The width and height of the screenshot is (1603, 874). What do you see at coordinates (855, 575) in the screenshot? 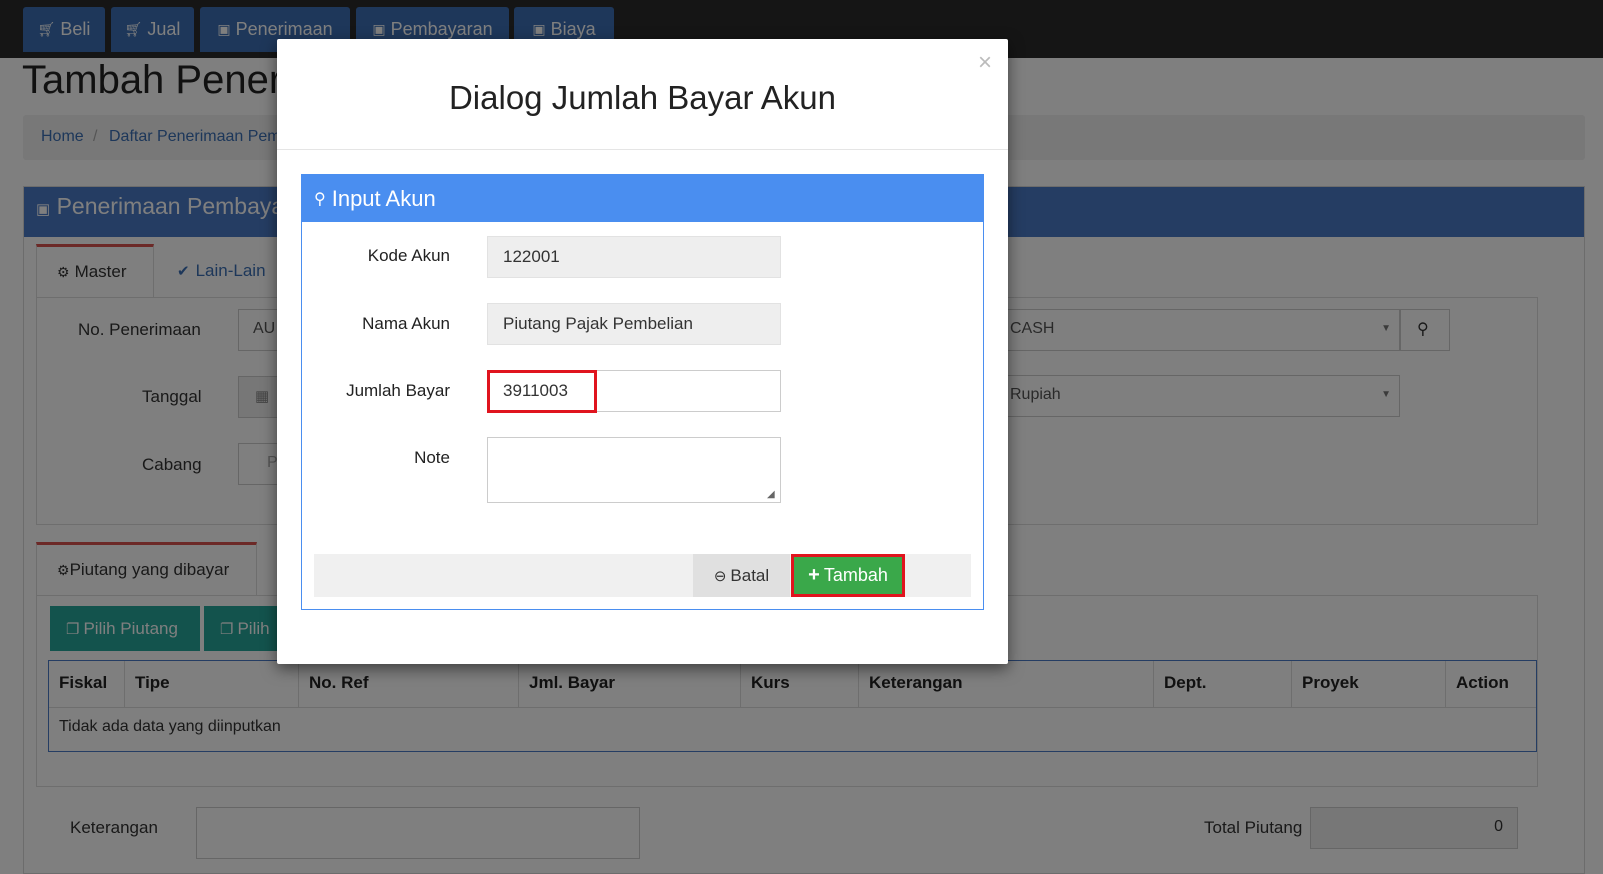
I see `tambah-label: Tambah` at bounding box center [855, 575].